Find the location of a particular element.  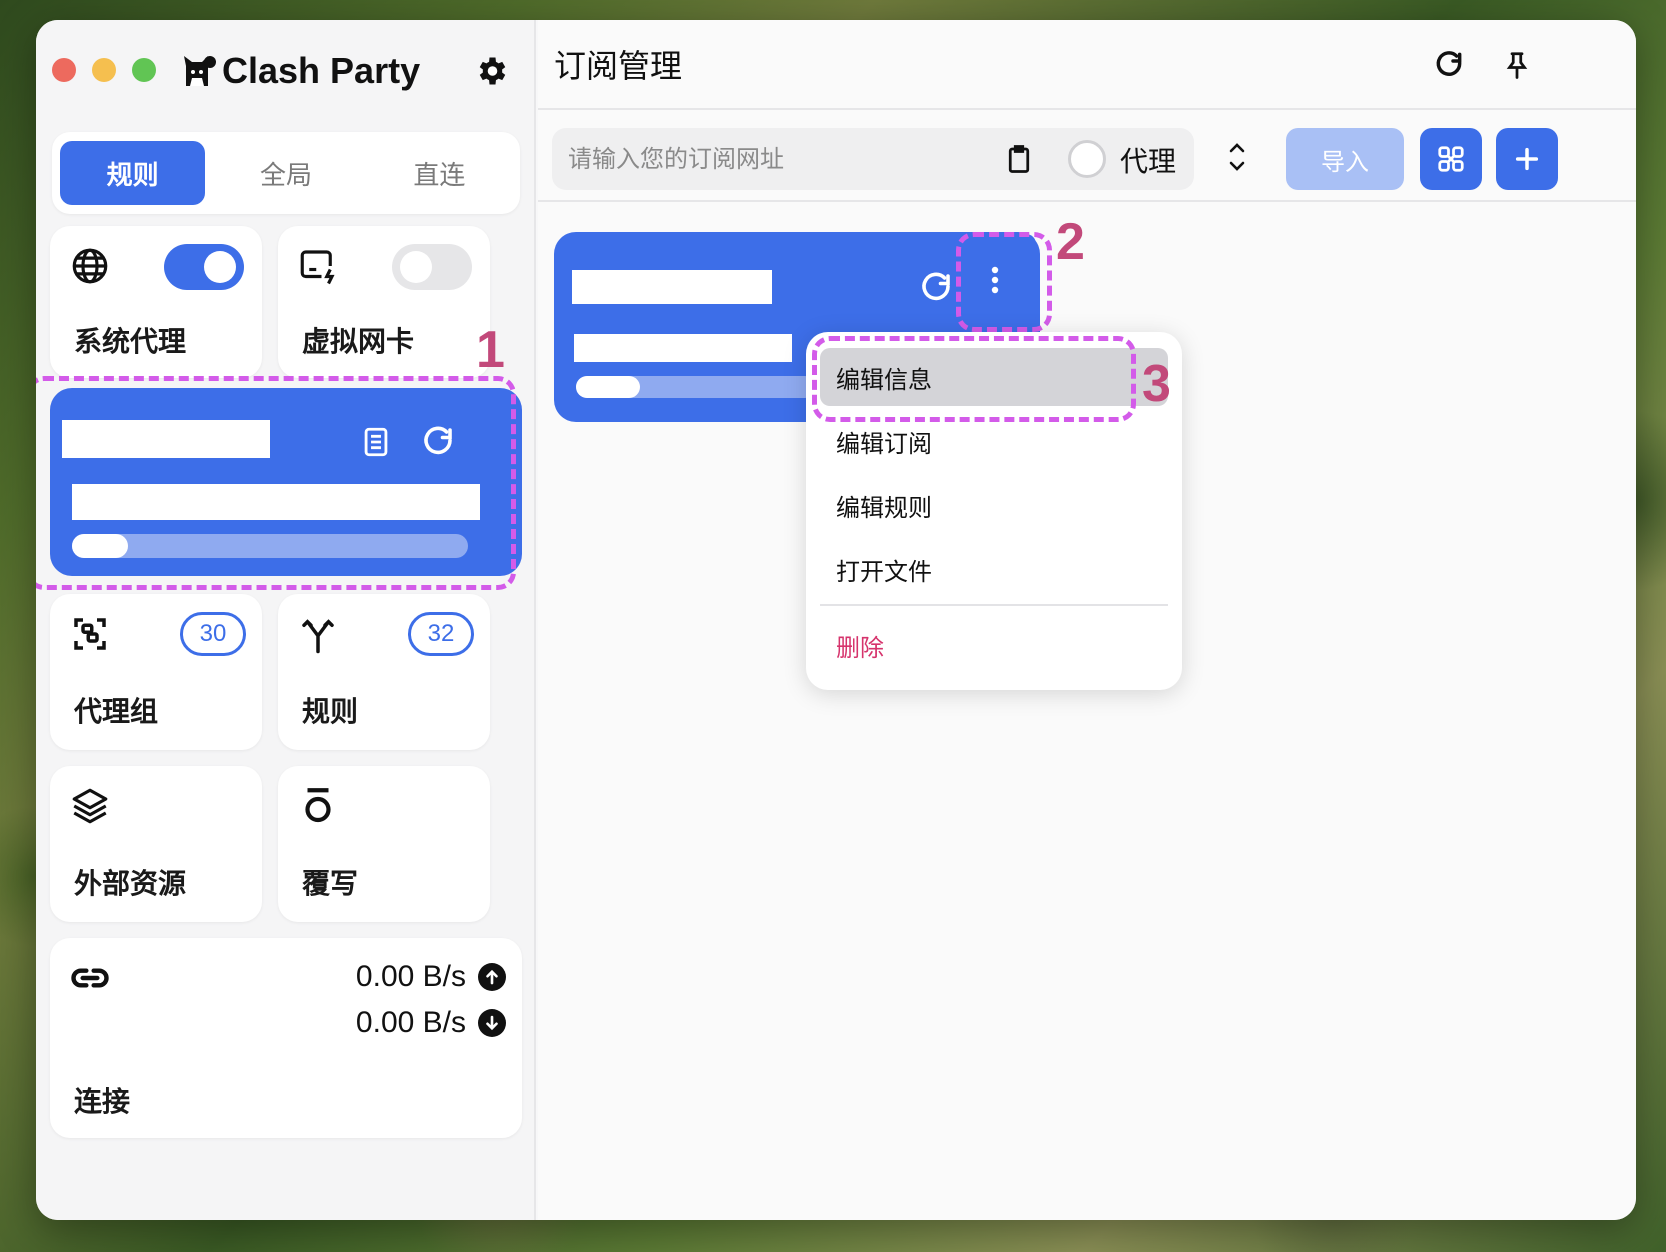

external-resources-card: 外部资源 is located at coordinates (156, 844).